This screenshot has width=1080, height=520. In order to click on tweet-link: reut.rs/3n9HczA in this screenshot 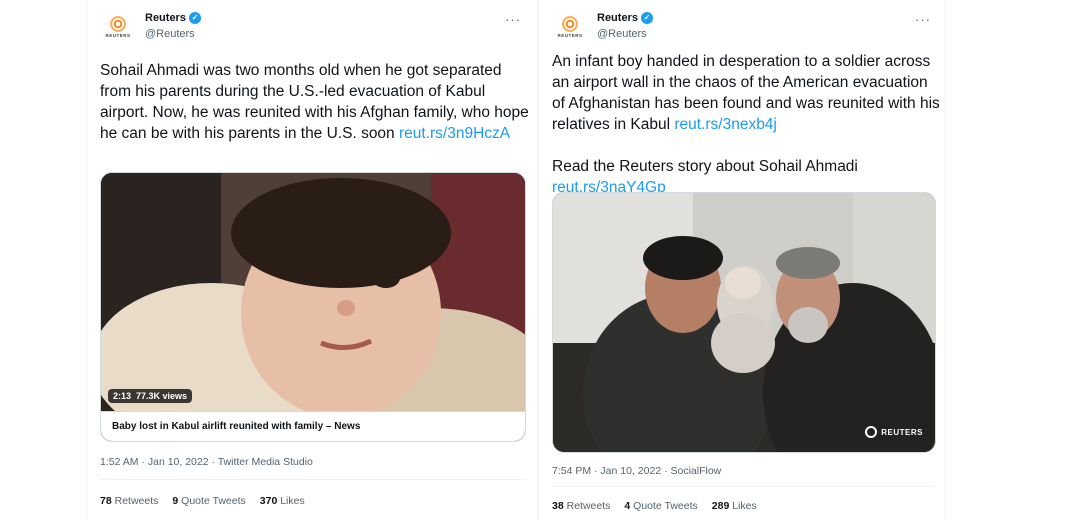, I will do `click(454, 133)`.